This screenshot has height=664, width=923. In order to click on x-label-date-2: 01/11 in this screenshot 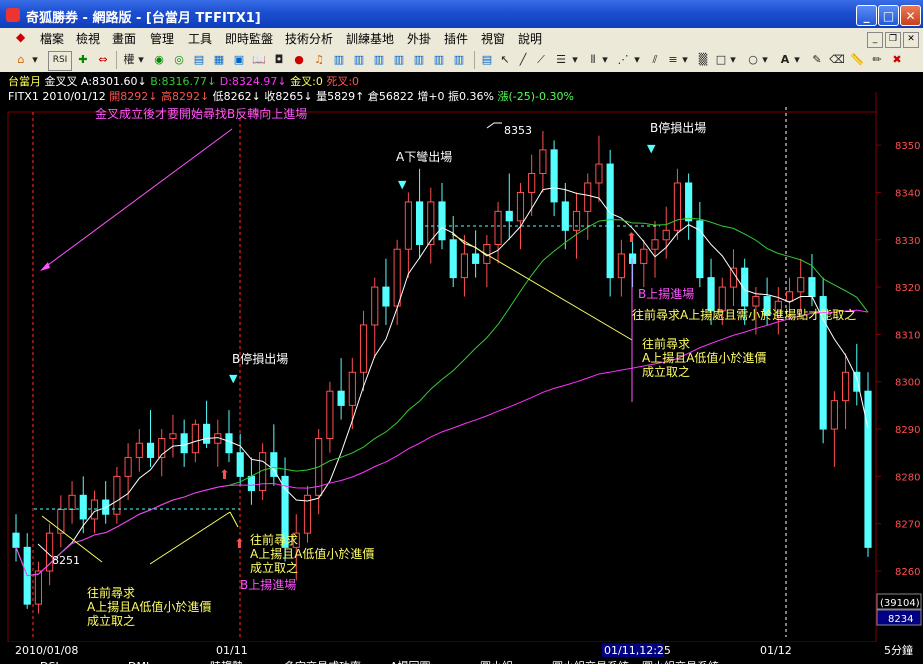, I will do `click(232, 650)`.